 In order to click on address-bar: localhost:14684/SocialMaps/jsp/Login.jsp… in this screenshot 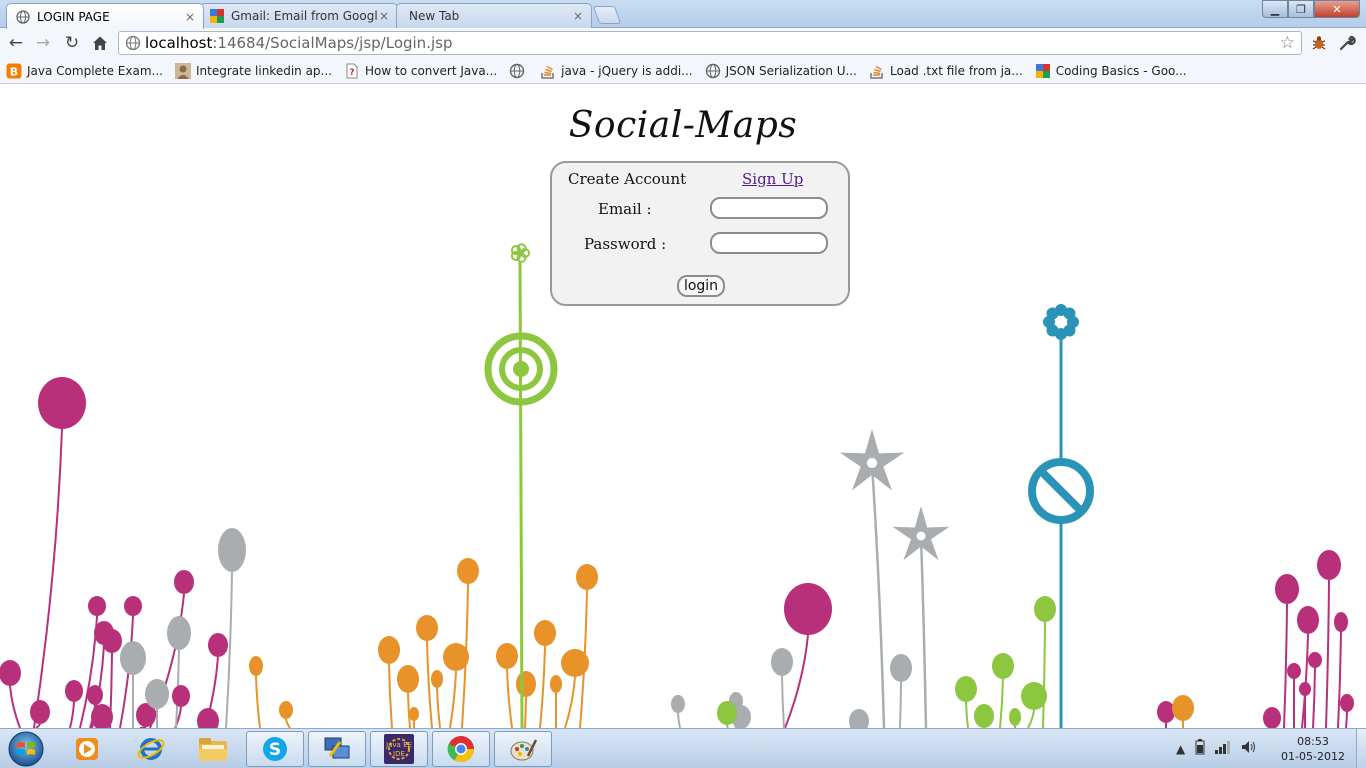, I will do `click(710, 43)`.